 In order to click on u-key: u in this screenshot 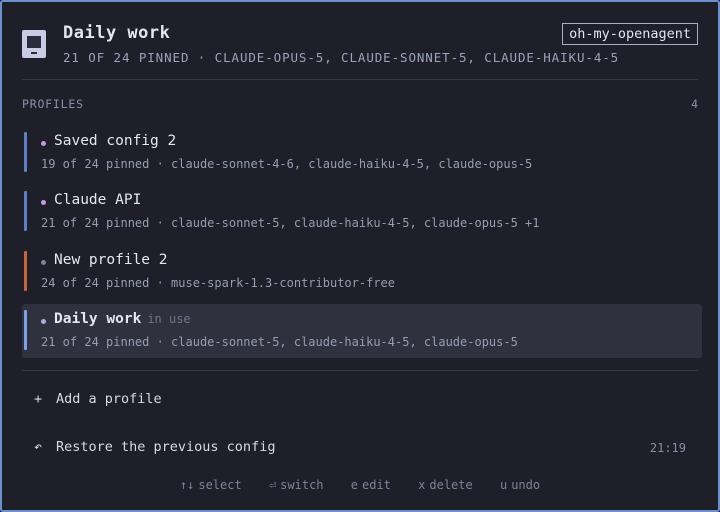, I will do `click(503, 485)`.